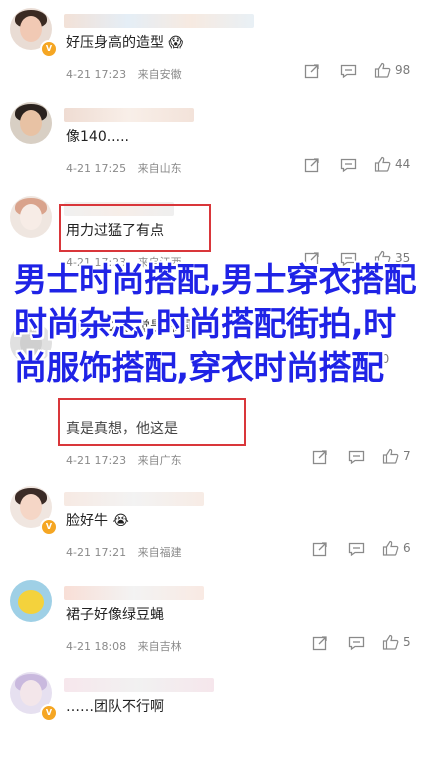 The height and width of the screenshot is (760, 429). Describe the element at coordinates (214, 48) in the screenshot. I see `comment-item: V 好压身高的造型 😱 4-21 17:23 来自安徽 98` at that location.